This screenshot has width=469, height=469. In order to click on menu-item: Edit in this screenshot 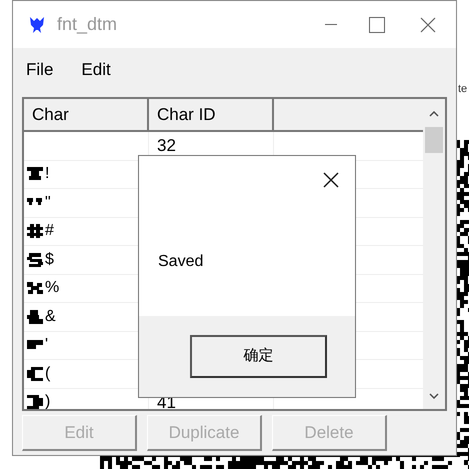, I will do `click(96, 69)`.